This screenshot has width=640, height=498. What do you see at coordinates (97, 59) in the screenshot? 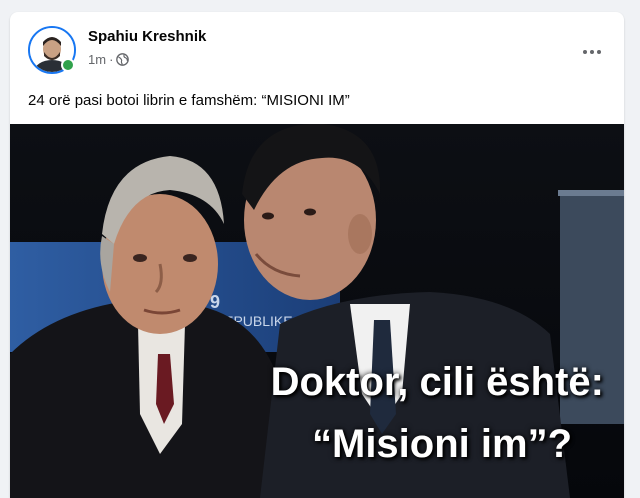
I see `post-timestamp: 1m` at bounding box center [97, 59].